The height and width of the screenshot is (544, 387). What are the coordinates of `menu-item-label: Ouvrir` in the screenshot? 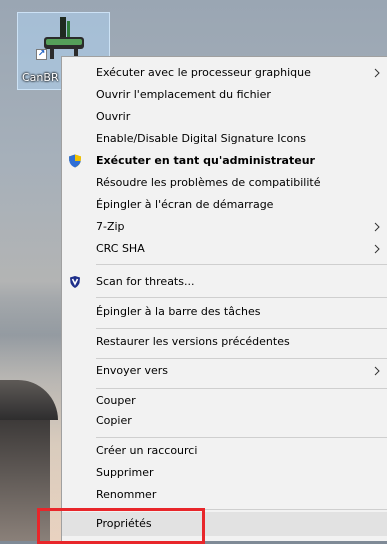 It's located at (113, 116).